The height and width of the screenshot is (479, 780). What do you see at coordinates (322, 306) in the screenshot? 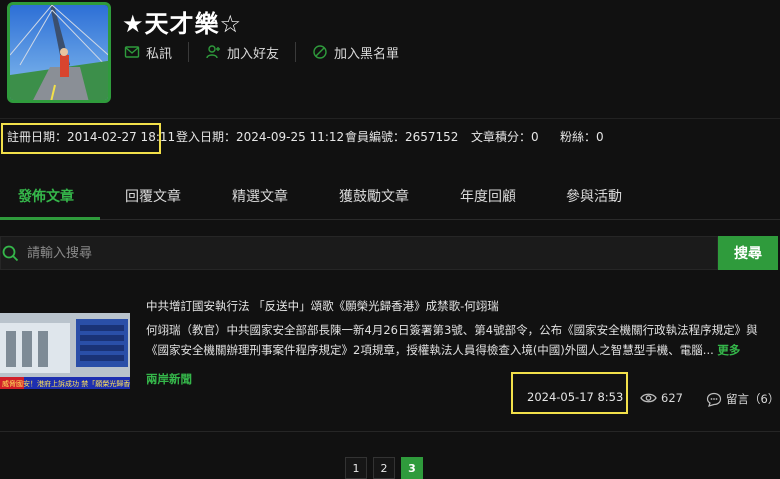
I see `article-title: 中共增訂國安執行法 「反送中」頌歌《願榮光歸香港》成禁歌-何翊瑞` at bounding box center [322, 306].